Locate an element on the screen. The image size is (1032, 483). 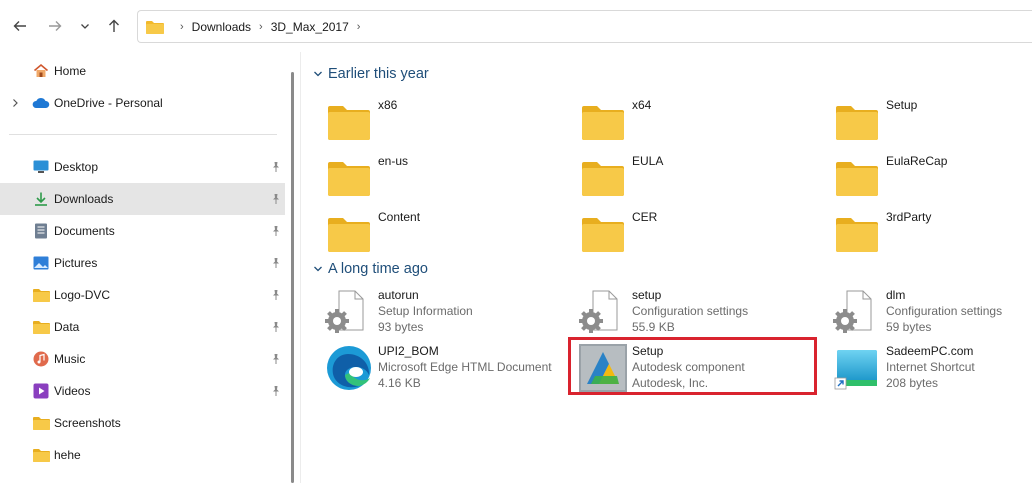
sidebar-item-label: Music is located at coordinates (70, 359).